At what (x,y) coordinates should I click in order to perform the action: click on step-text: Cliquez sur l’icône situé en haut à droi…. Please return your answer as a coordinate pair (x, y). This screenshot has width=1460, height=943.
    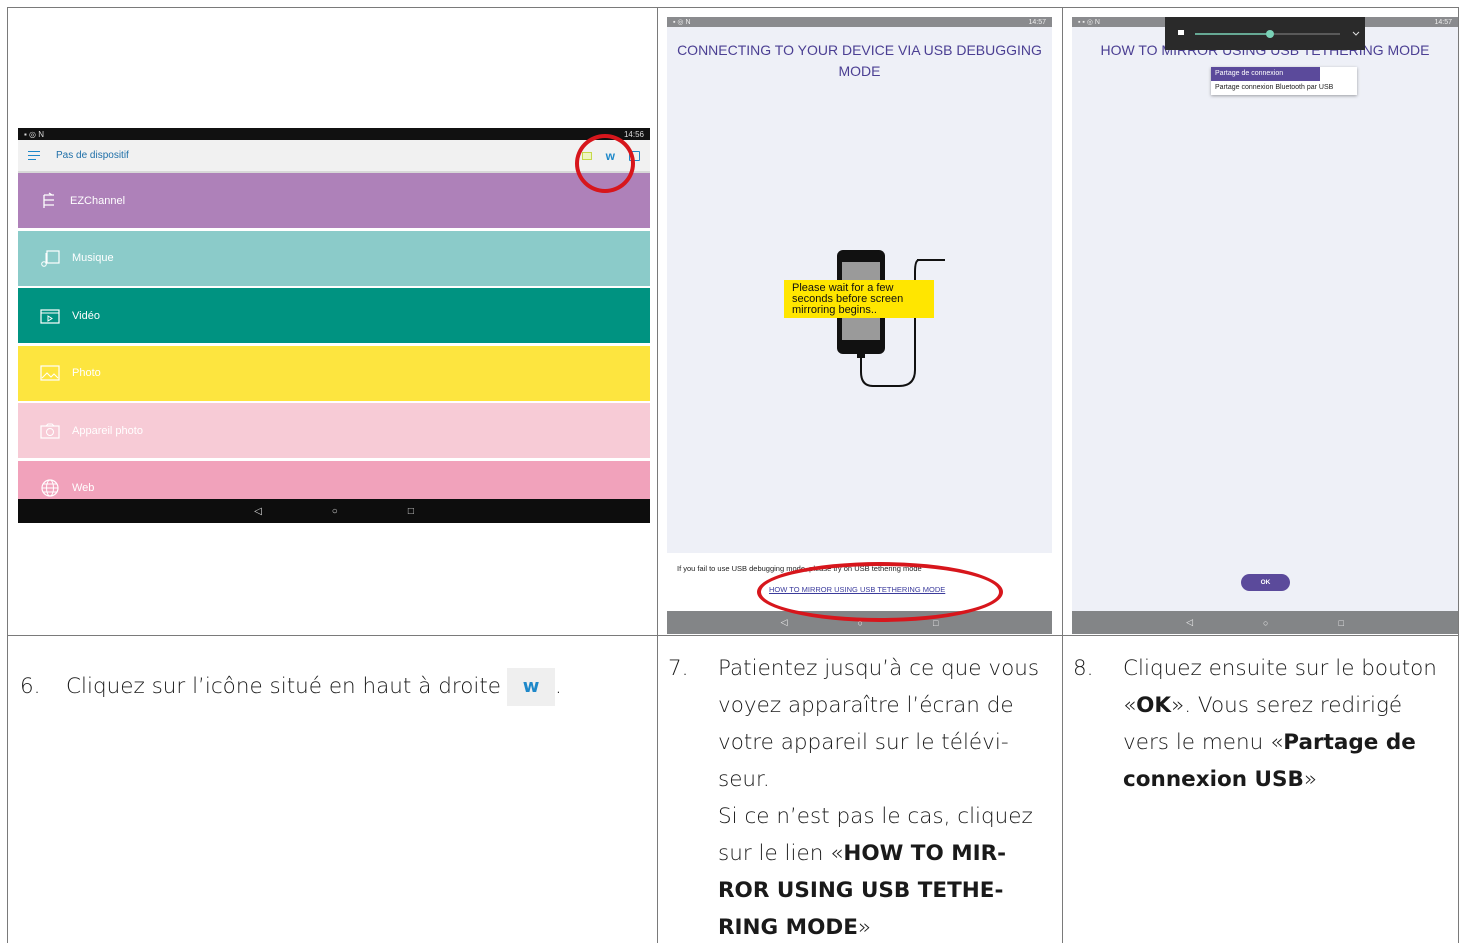
    Looking at the image, I should click on (314, 687).